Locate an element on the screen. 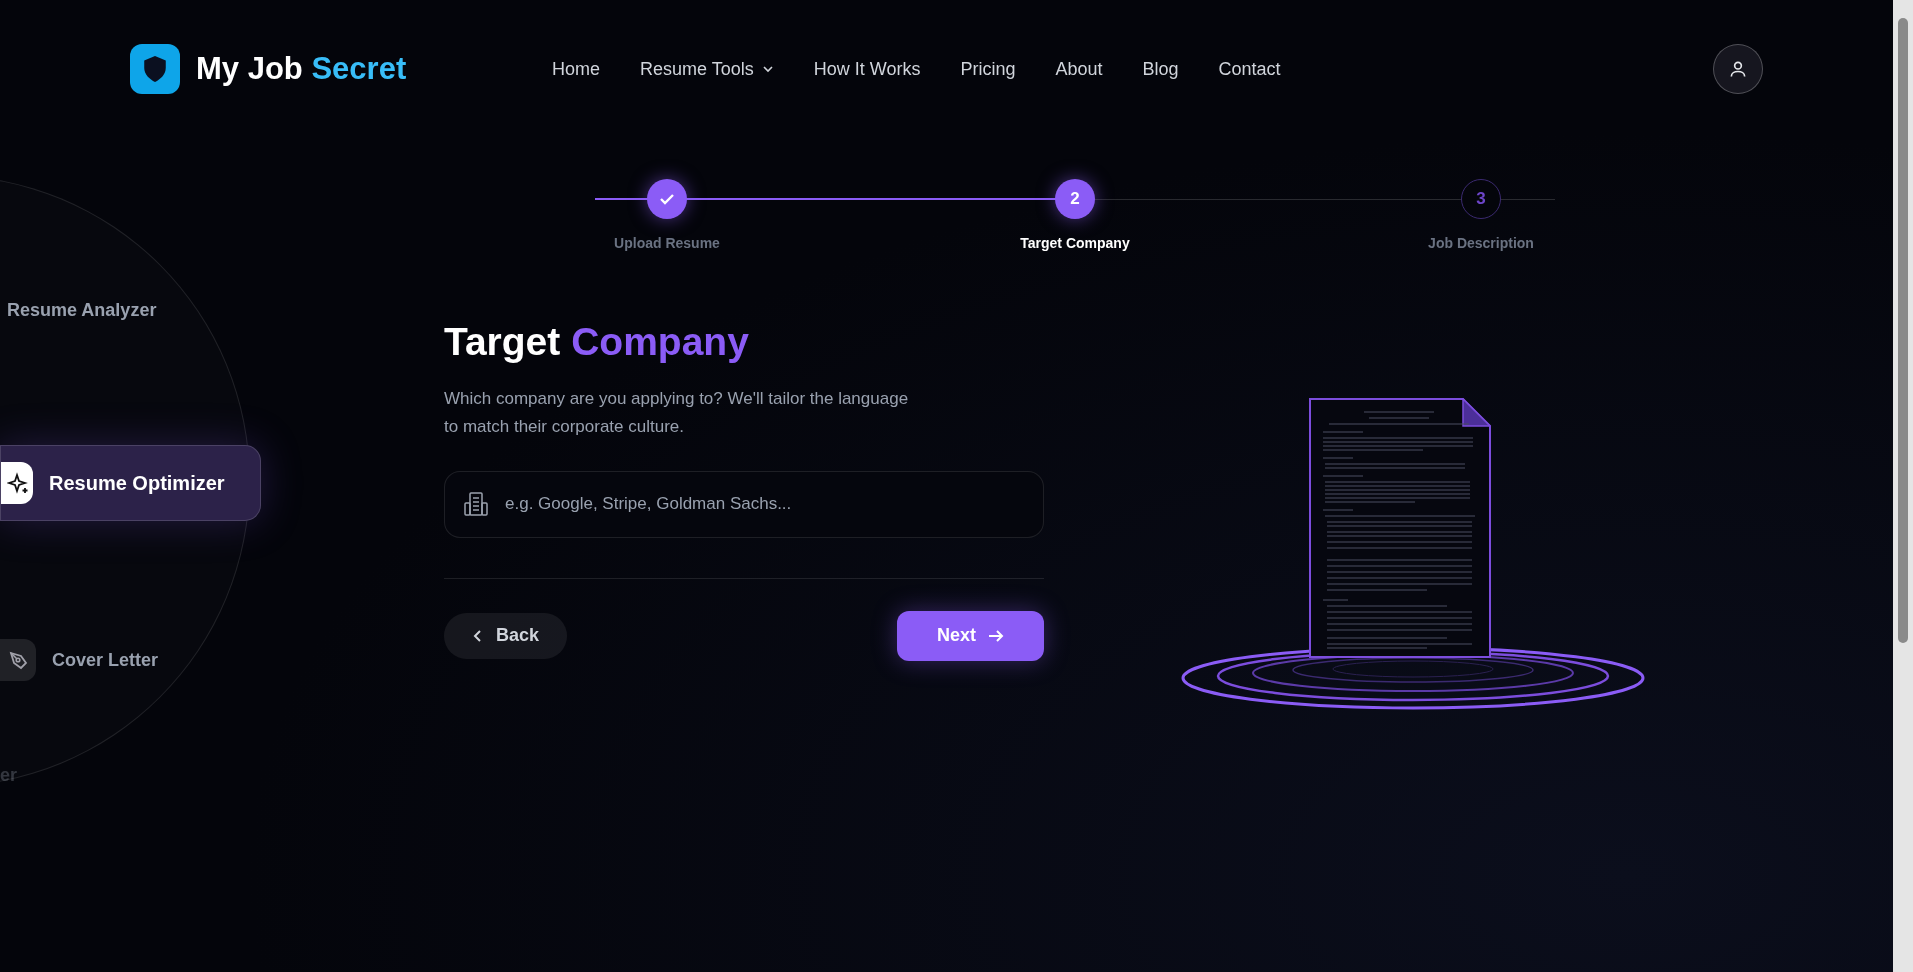  form-description: Which company are you applying to? We'll tailor the language to match their corporate culture. is located at coordinates (677, 412).